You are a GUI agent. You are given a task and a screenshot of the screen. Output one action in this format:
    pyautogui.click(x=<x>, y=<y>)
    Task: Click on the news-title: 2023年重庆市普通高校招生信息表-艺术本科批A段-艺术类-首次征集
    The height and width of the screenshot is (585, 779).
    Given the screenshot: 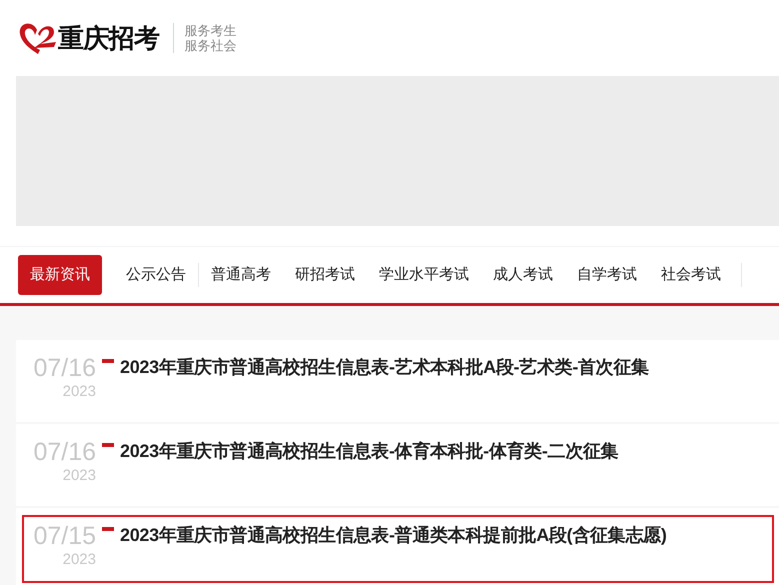 What is the action you would take?
    pyautogui.click(x=384, y=367)
    